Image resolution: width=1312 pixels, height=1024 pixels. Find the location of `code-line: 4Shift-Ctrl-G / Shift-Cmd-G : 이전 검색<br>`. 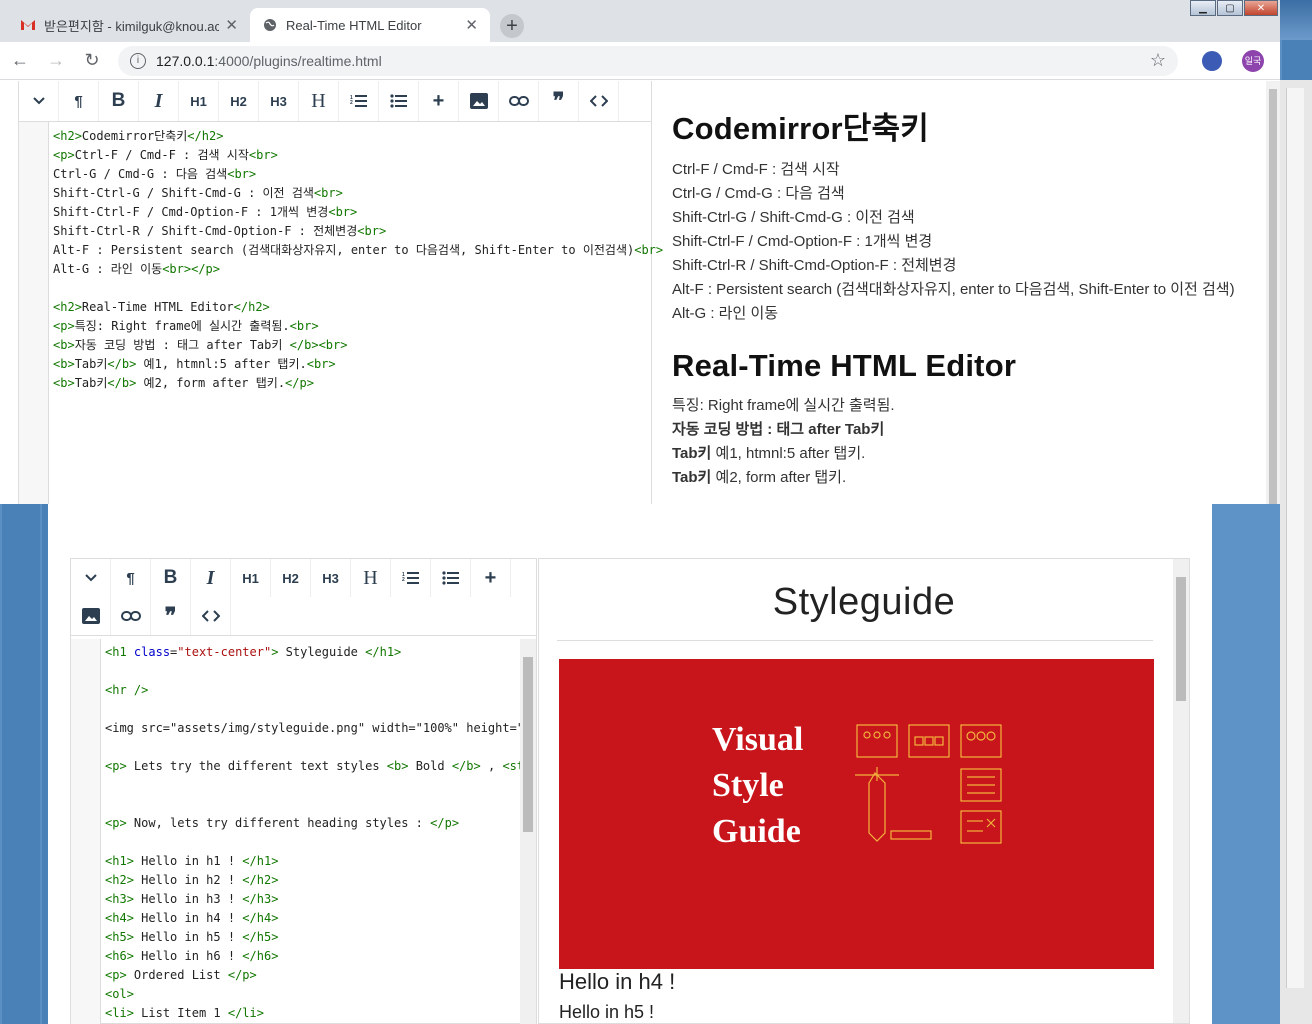

code-line: 4Shift-Ctrl-G / Shift-Cmd-G : 이전 검색<br> is located at coordinates (335, 193).